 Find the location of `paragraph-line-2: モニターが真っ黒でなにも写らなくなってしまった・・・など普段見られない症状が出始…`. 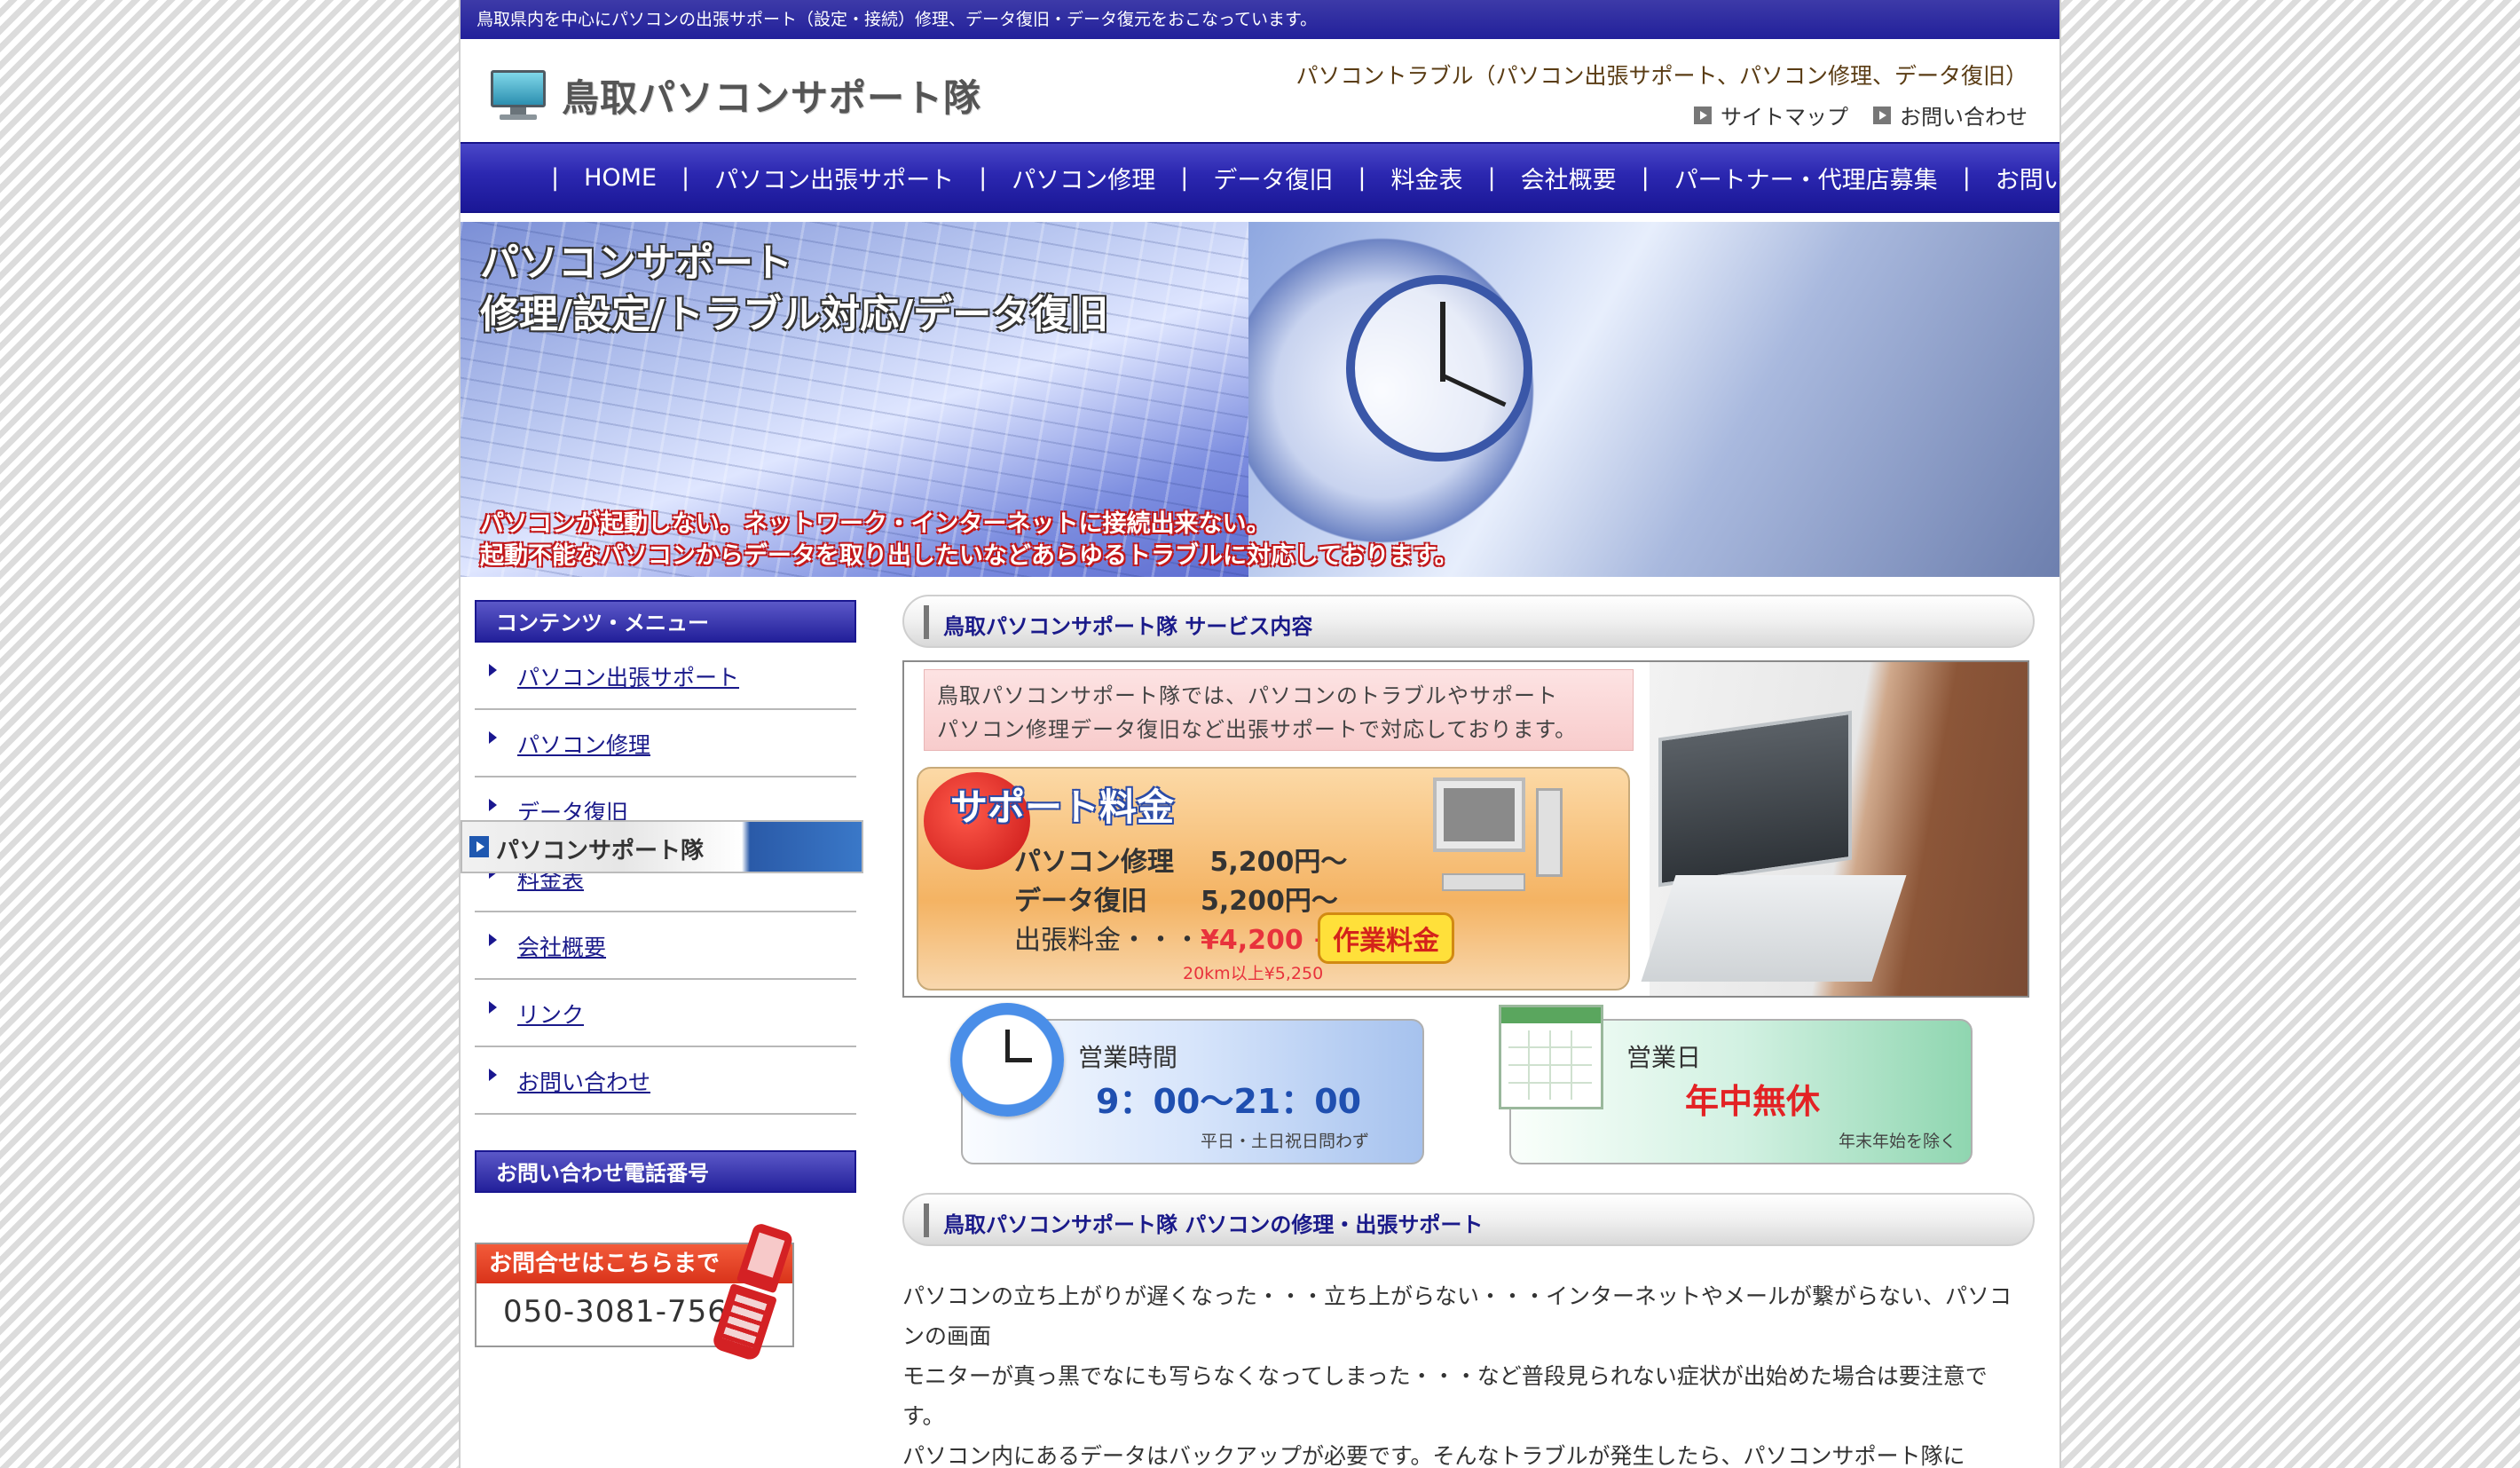

paragraph-line-2: モニターが真っ黒でなにも写らなくなってしまった・・・など普段見られない症状が出始… is located at coordinates (1445, 1396).